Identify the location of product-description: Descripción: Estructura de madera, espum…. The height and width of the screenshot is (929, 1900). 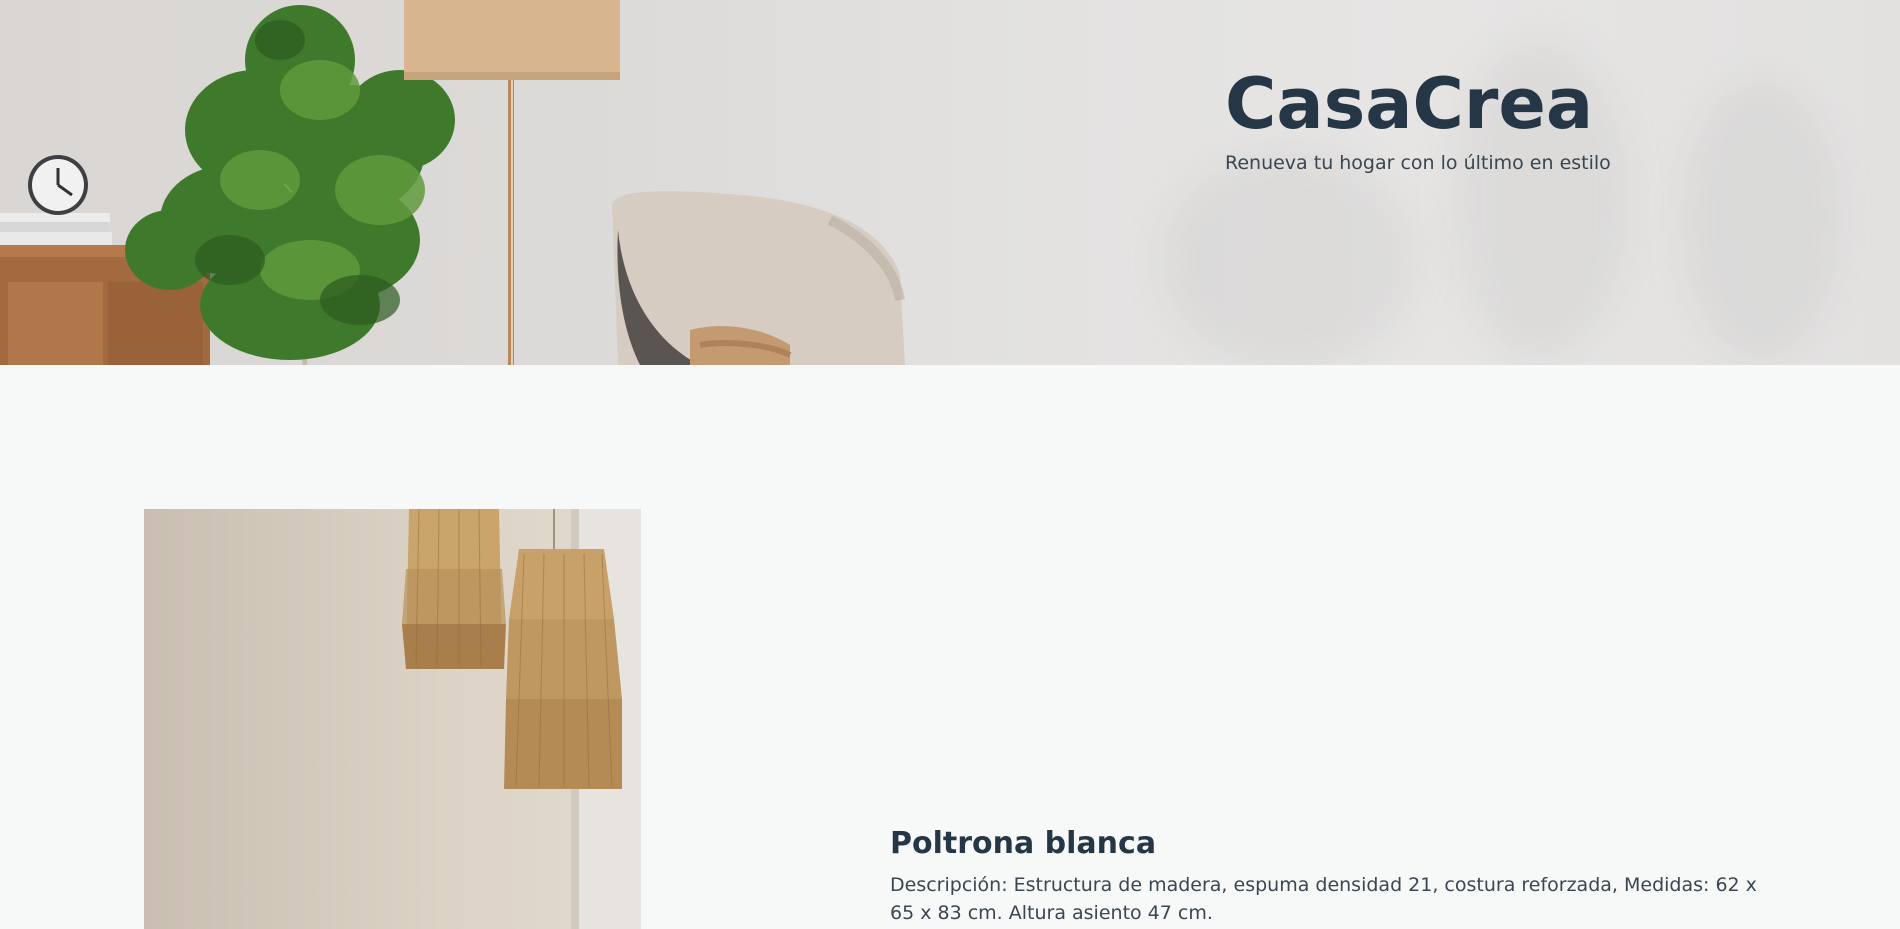
(1323, 899).